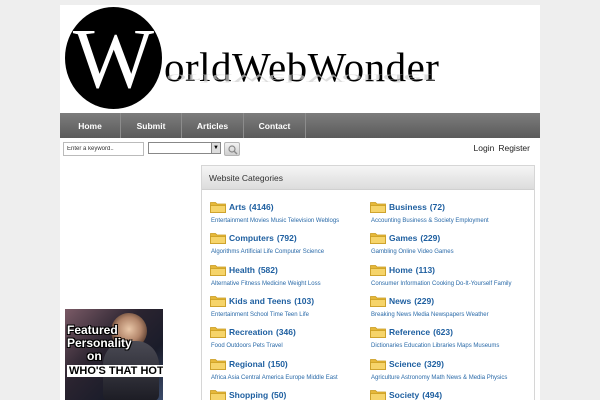 This screenshot has width=600, height=400. What do you see at coordinates (290, 284) in the screenshot?
I see `subcategory-links: Alternative Fitness Medicine Weight Loss` at bounding box center [290, 284].